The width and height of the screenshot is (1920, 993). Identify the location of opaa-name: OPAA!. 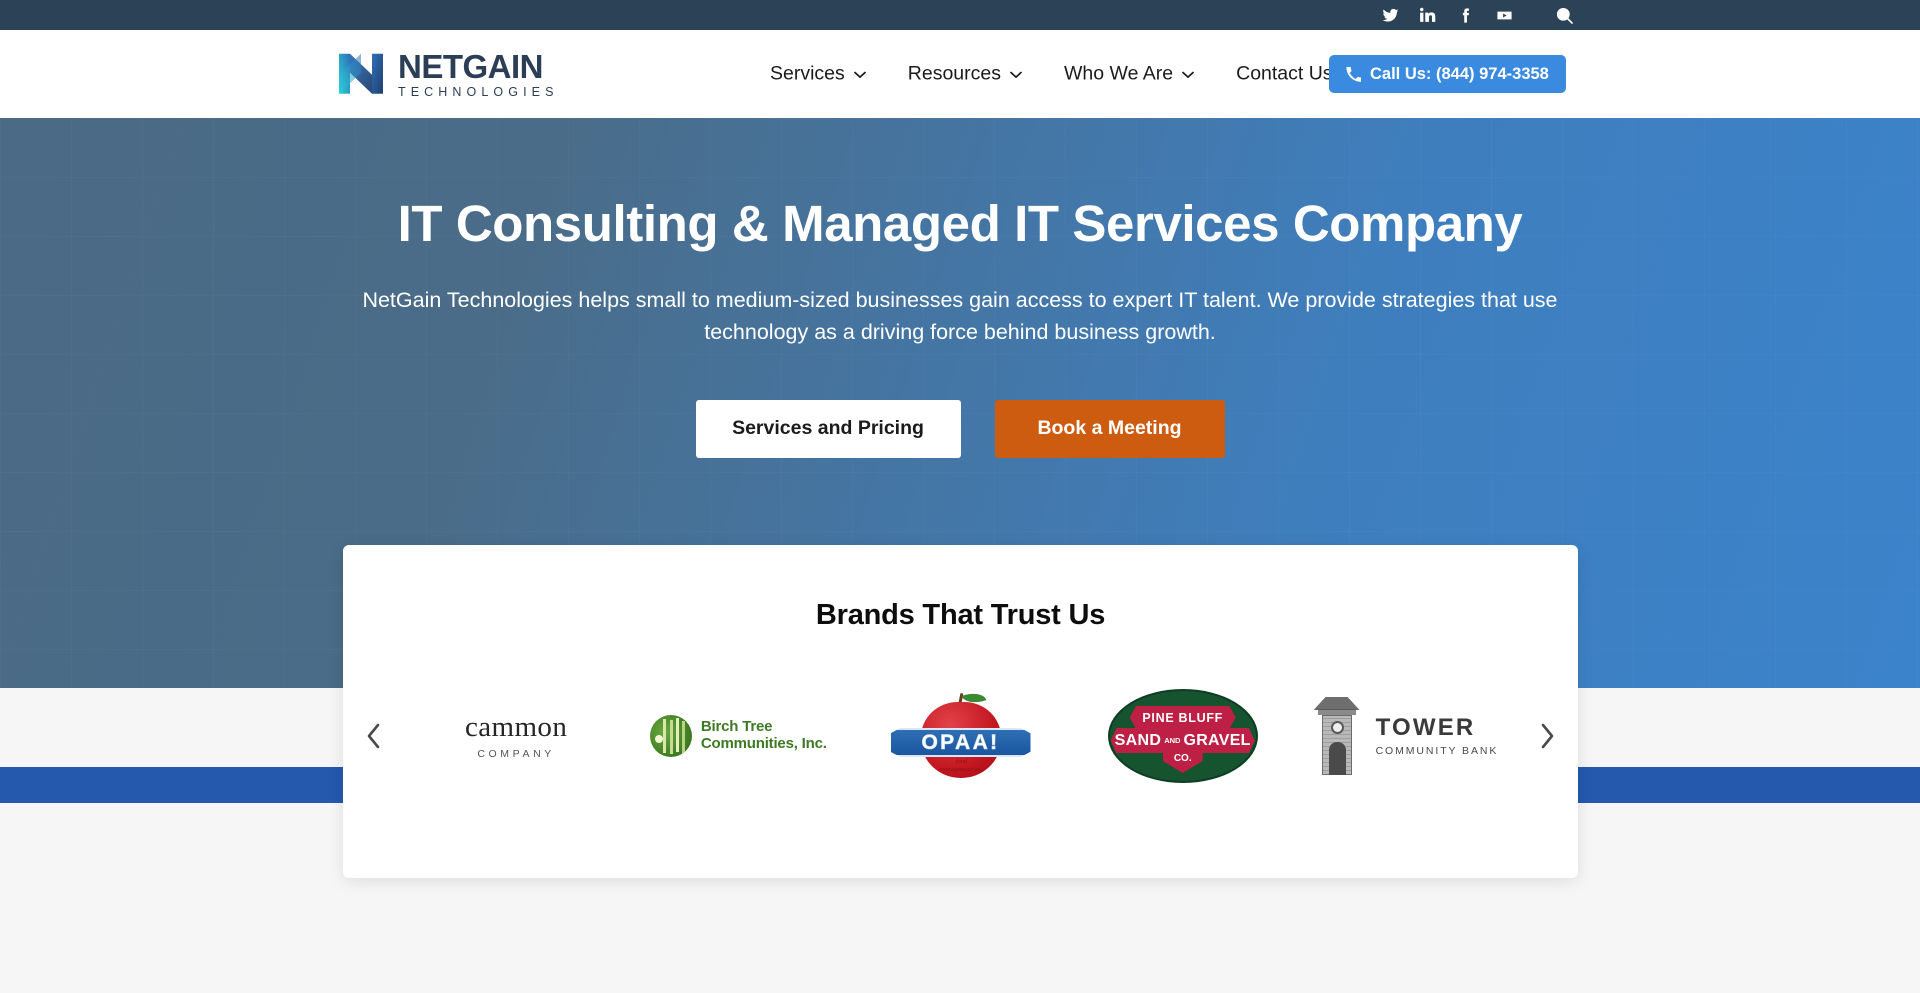
(960, 742).